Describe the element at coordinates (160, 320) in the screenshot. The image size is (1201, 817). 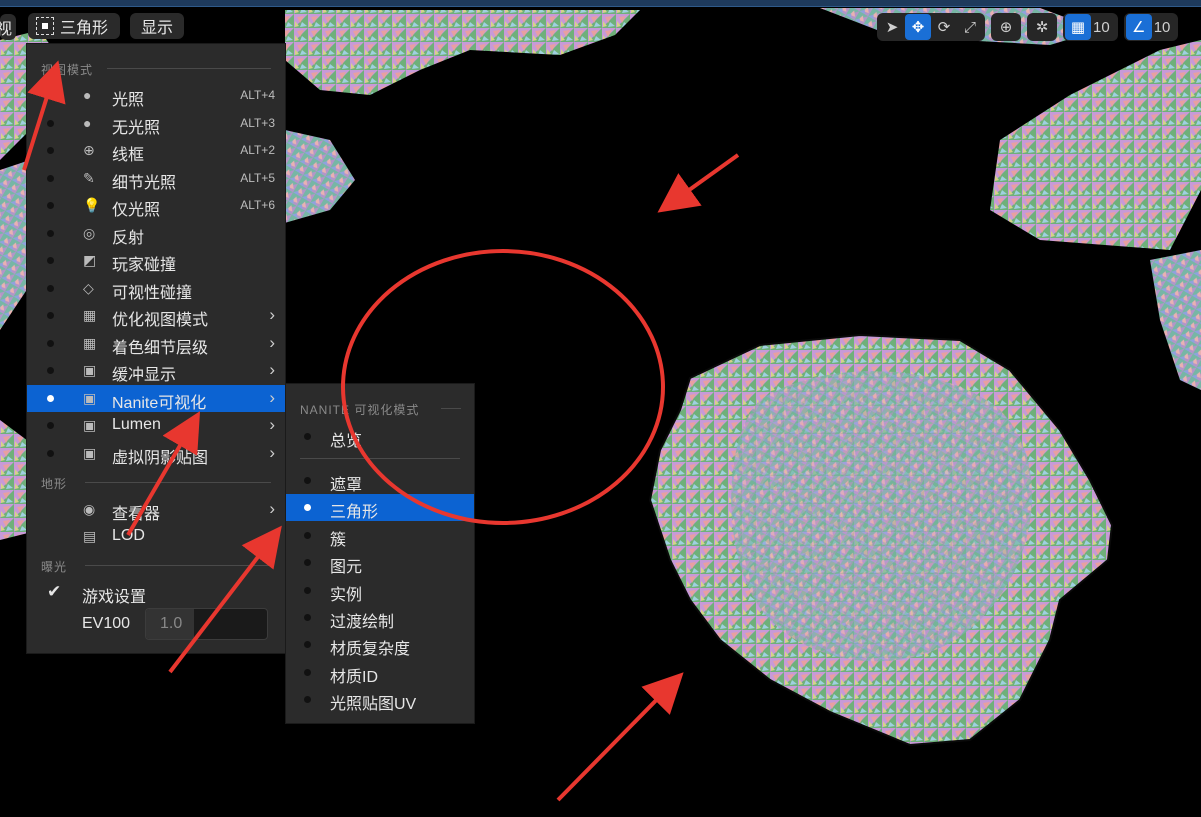
I see `menu-item-label: 优化视图模式` at that location.